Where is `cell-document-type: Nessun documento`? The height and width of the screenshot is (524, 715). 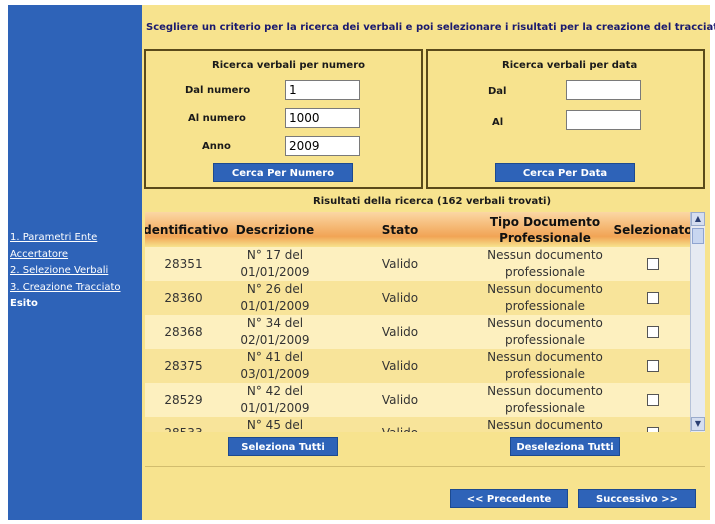 cell-document-type: Nessun documento is located at coordinates (545, 424).